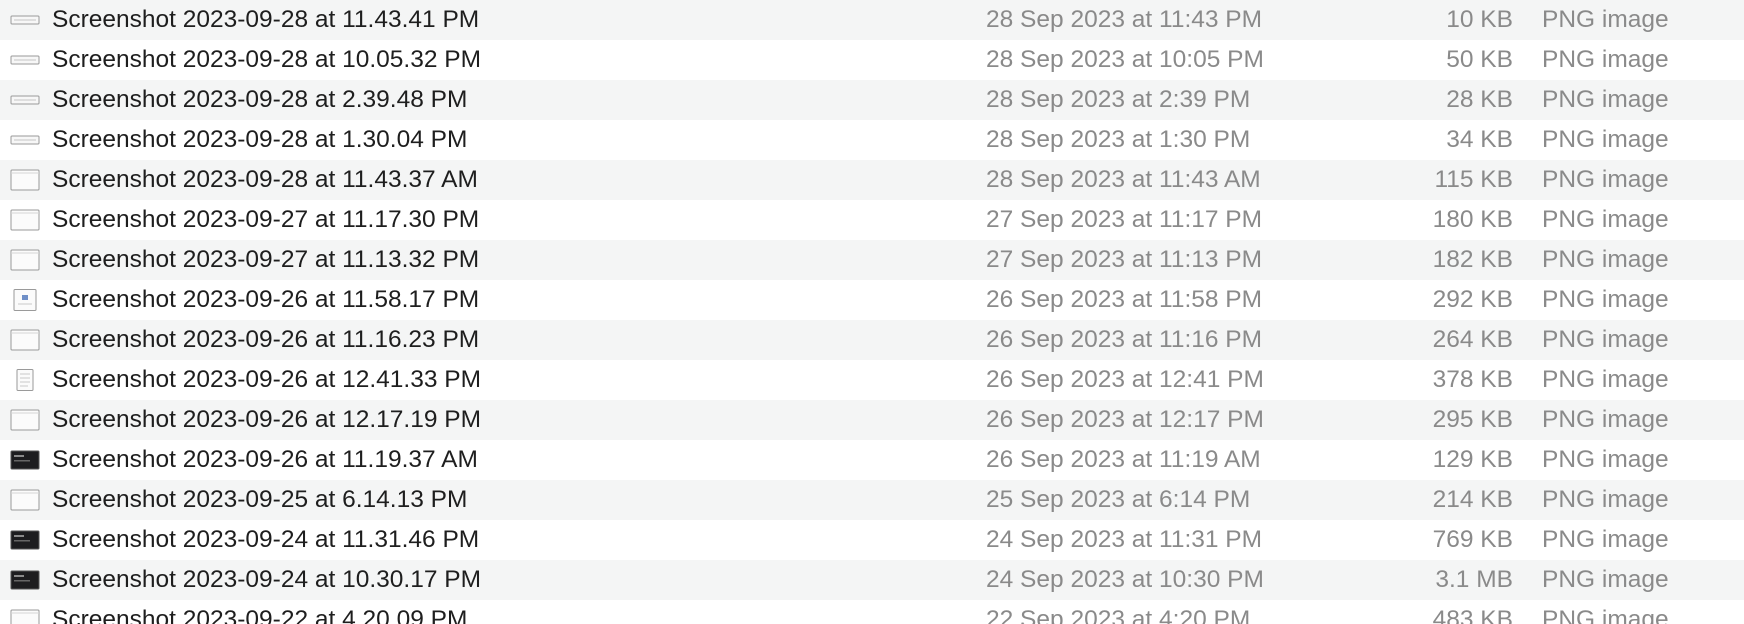 The width and height of the screenshot is (1744, 624). I want to click on file-name: Screenshot 2023-09-26 at 12.17.19 PM, so click(267, 419).